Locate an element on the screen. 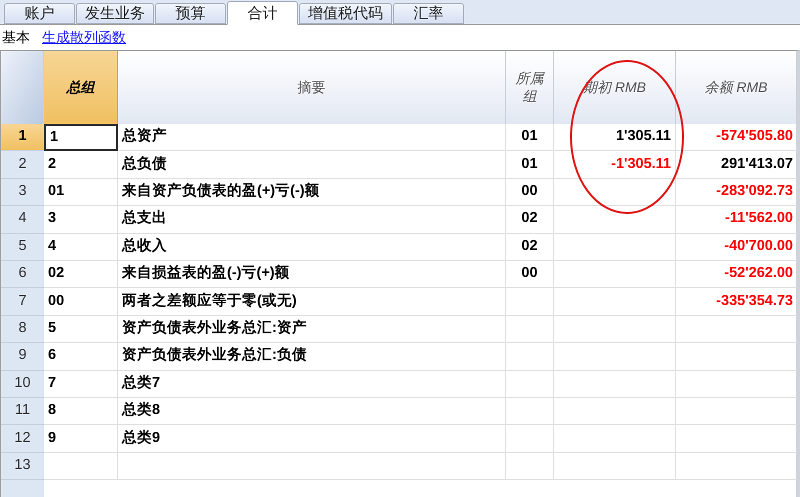 The image size is (800, 497). column-header: 所属组 is located at coordinates (530, 87).